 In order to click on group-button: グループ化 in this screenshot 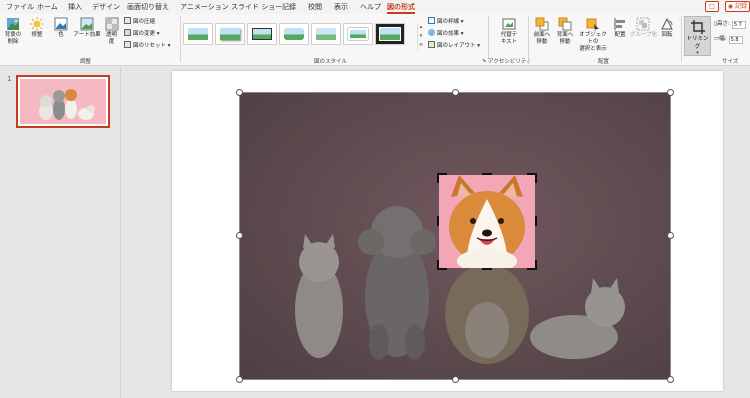, I will do `click(643, 27)`.